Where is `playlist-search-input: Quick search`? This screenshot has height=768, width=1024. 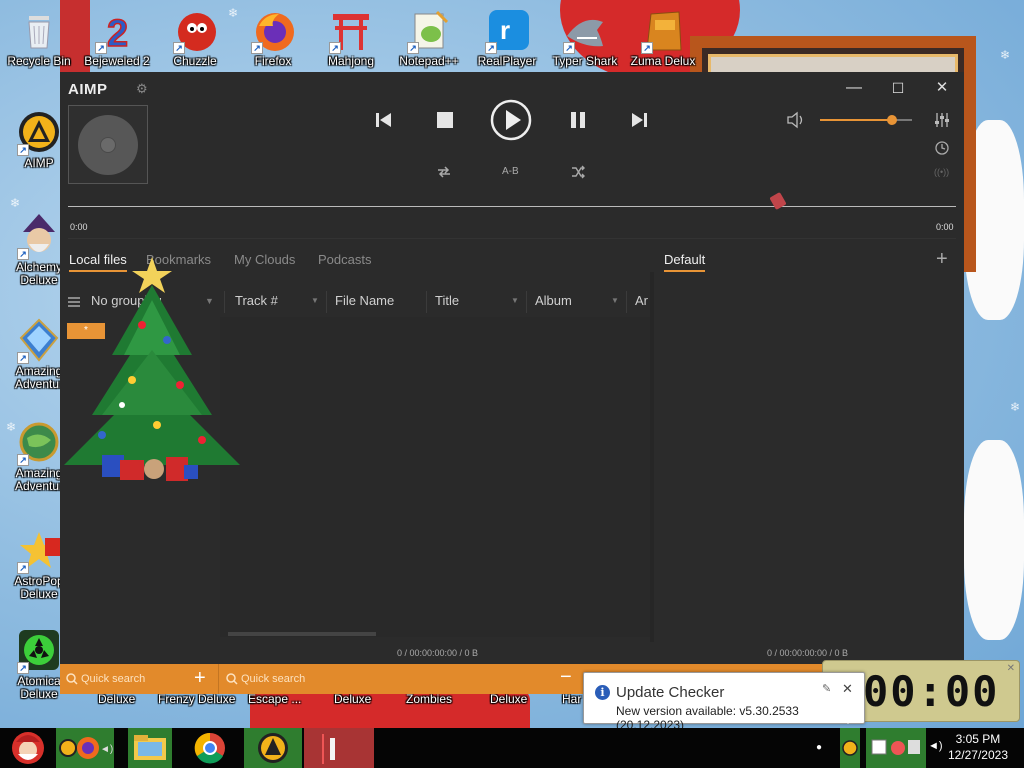 playlist-search-input: Quick search is located at coordinates (273, 679).